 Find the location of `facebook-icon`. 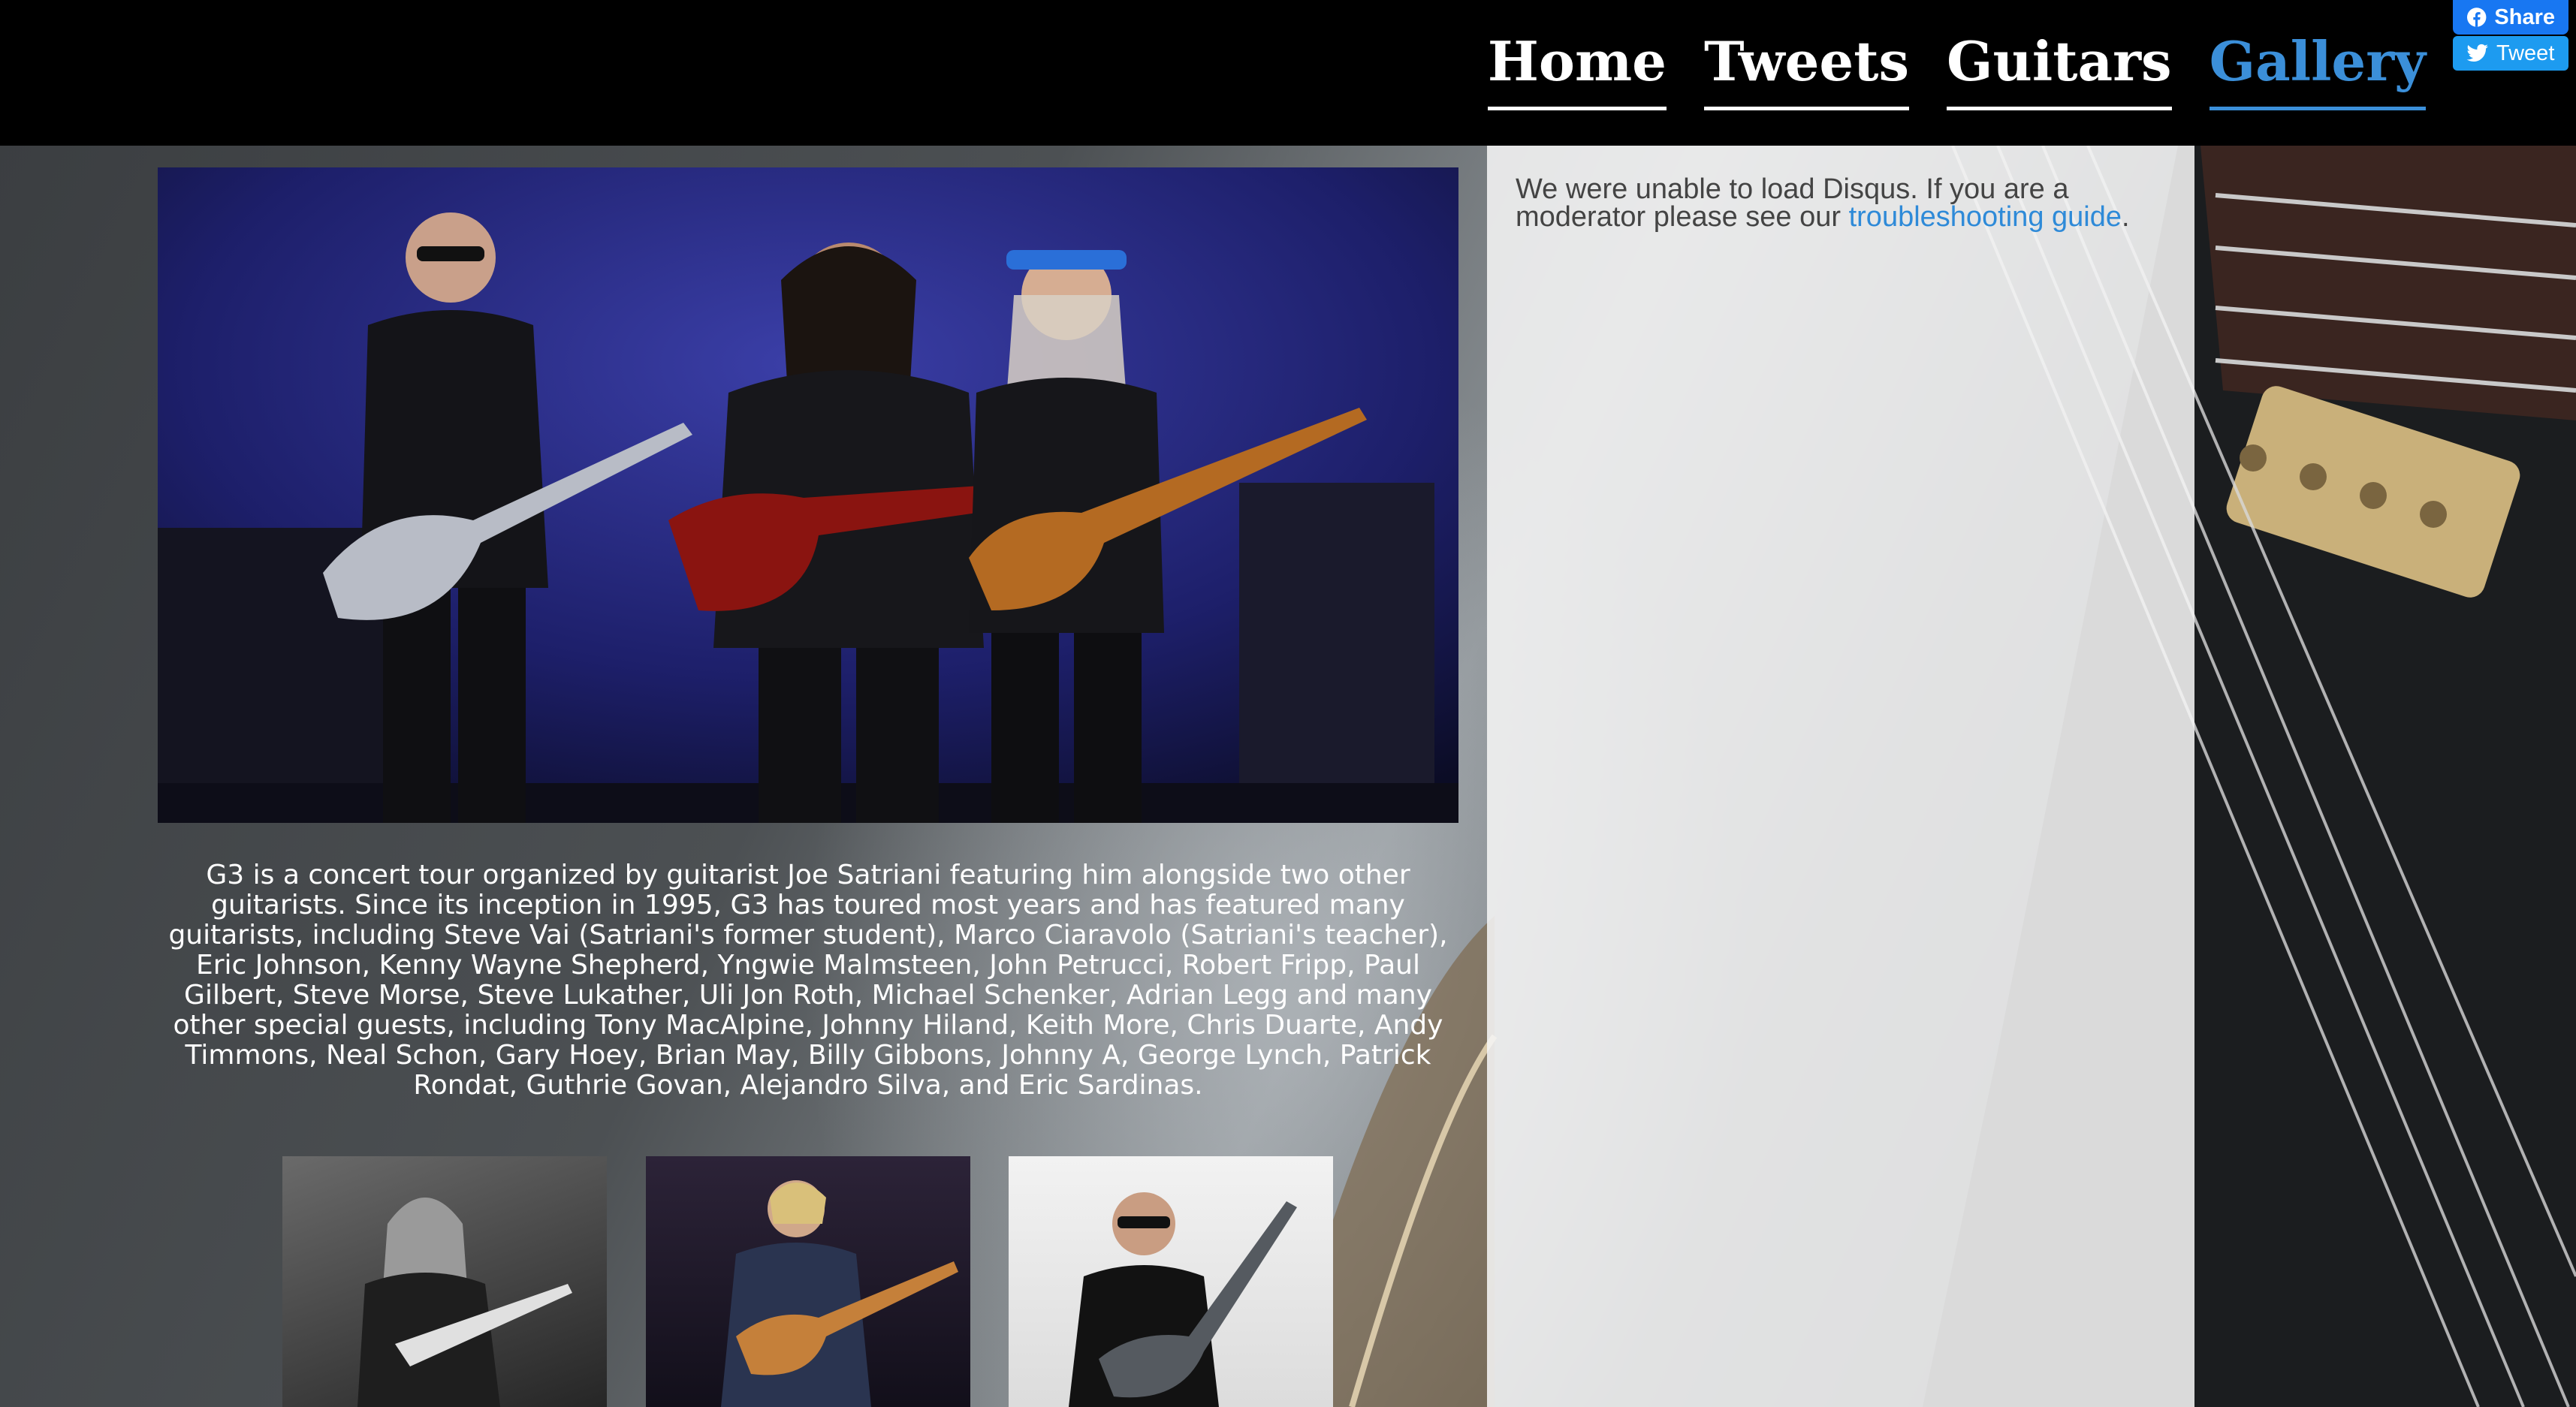

facebook-icon is located at coordinates (2476, 17).